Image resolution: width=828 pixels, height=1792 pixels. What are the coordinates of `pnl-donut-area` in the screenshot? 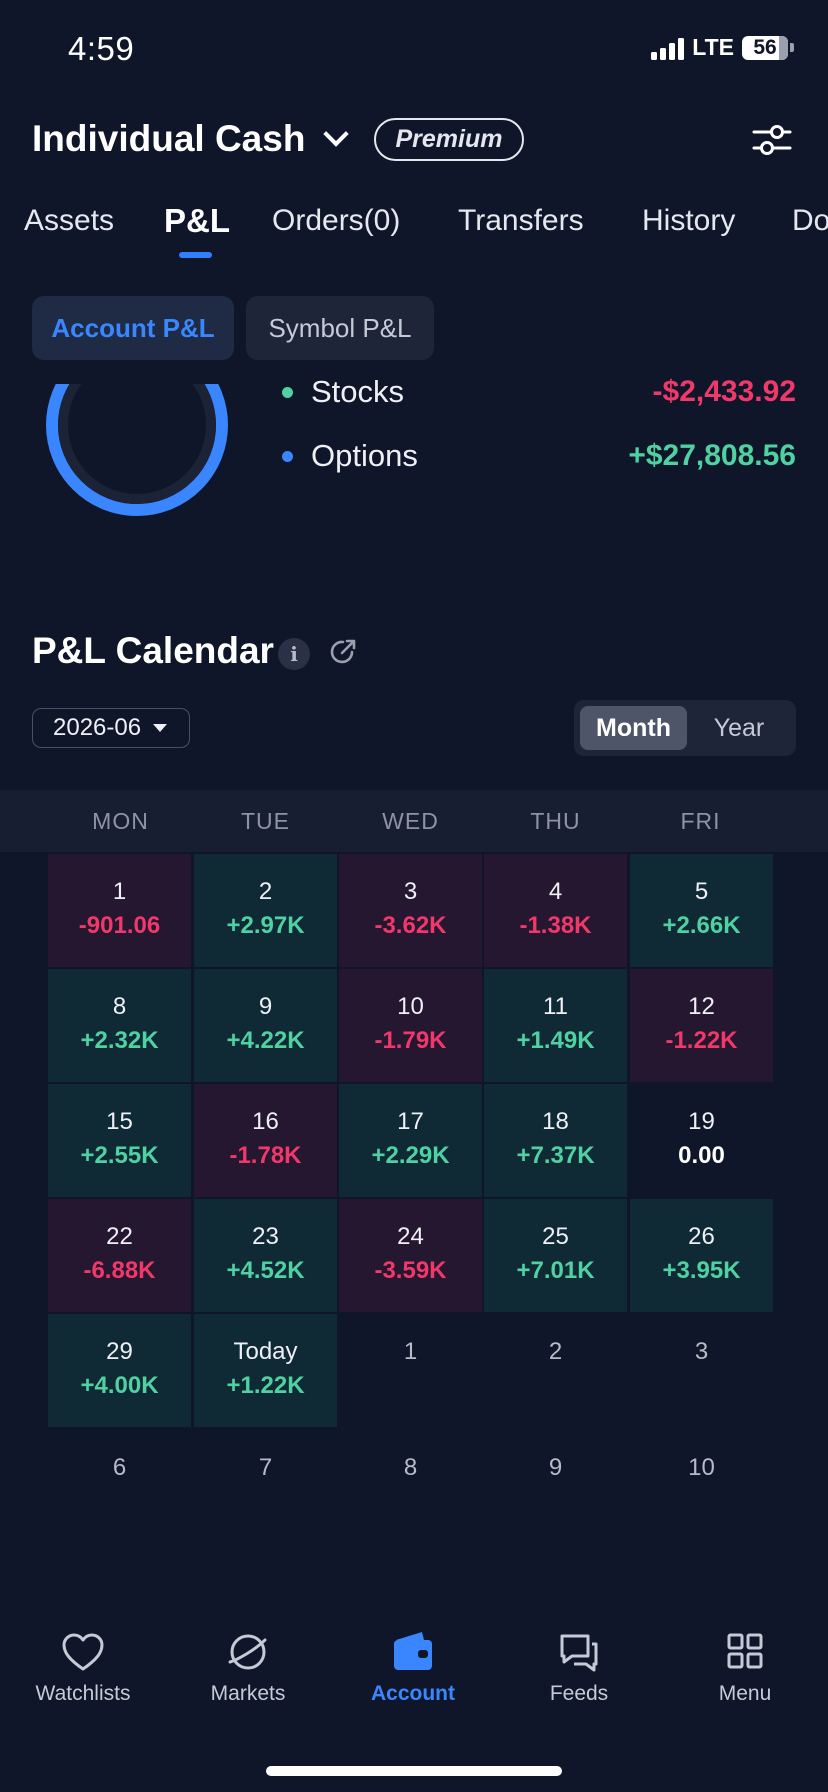 It's located at (130, 454).